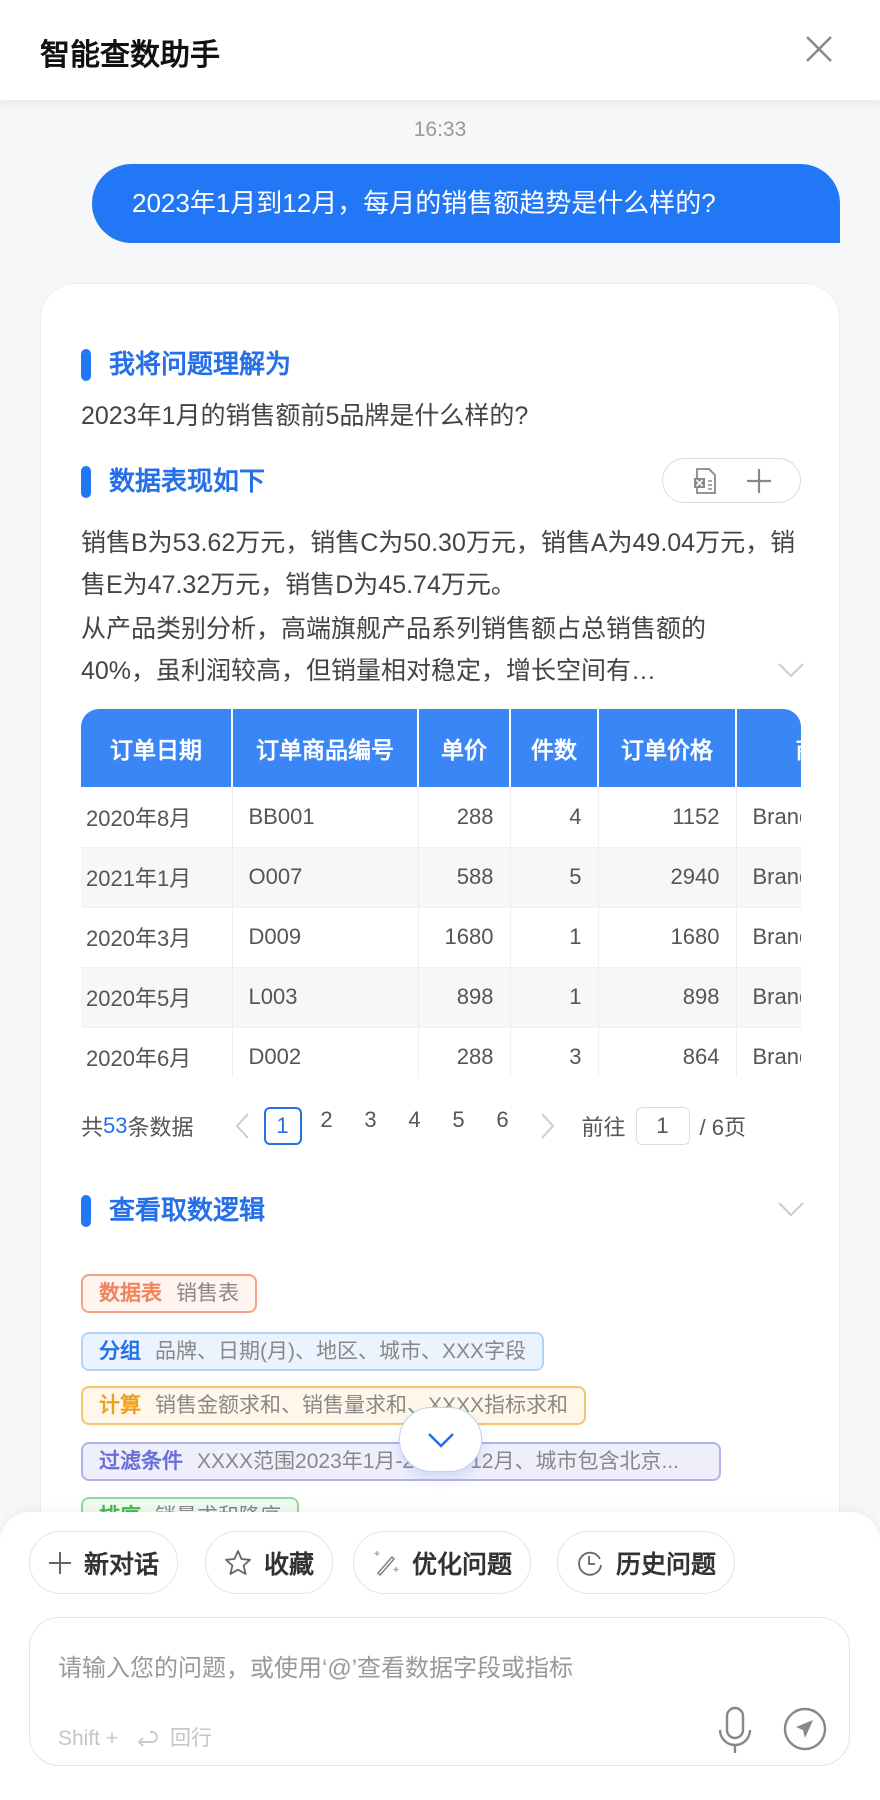 This screenshot has width=880, height=1800. Describe the element at coordinates (325, 877) in the screenshot. I see `table-cell: O007` at that location.